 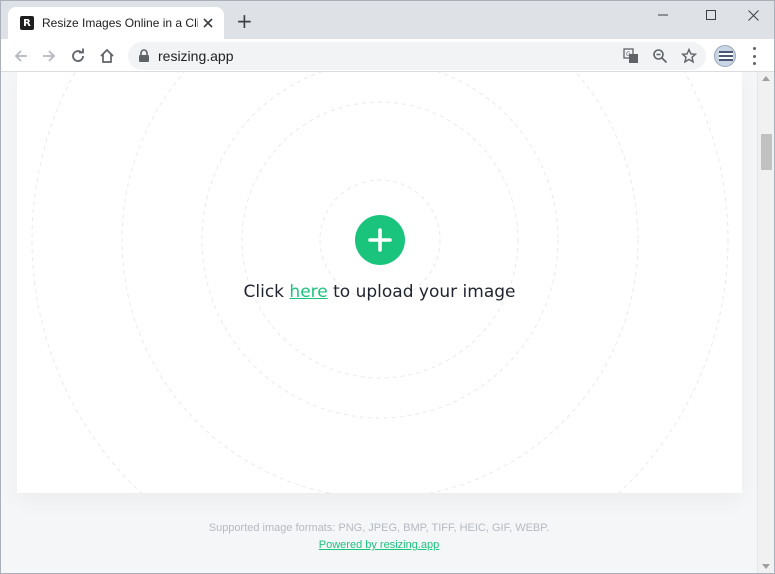 I want to click on powered-by-link: Powered by resizing.app, so click(x=379, y=545).